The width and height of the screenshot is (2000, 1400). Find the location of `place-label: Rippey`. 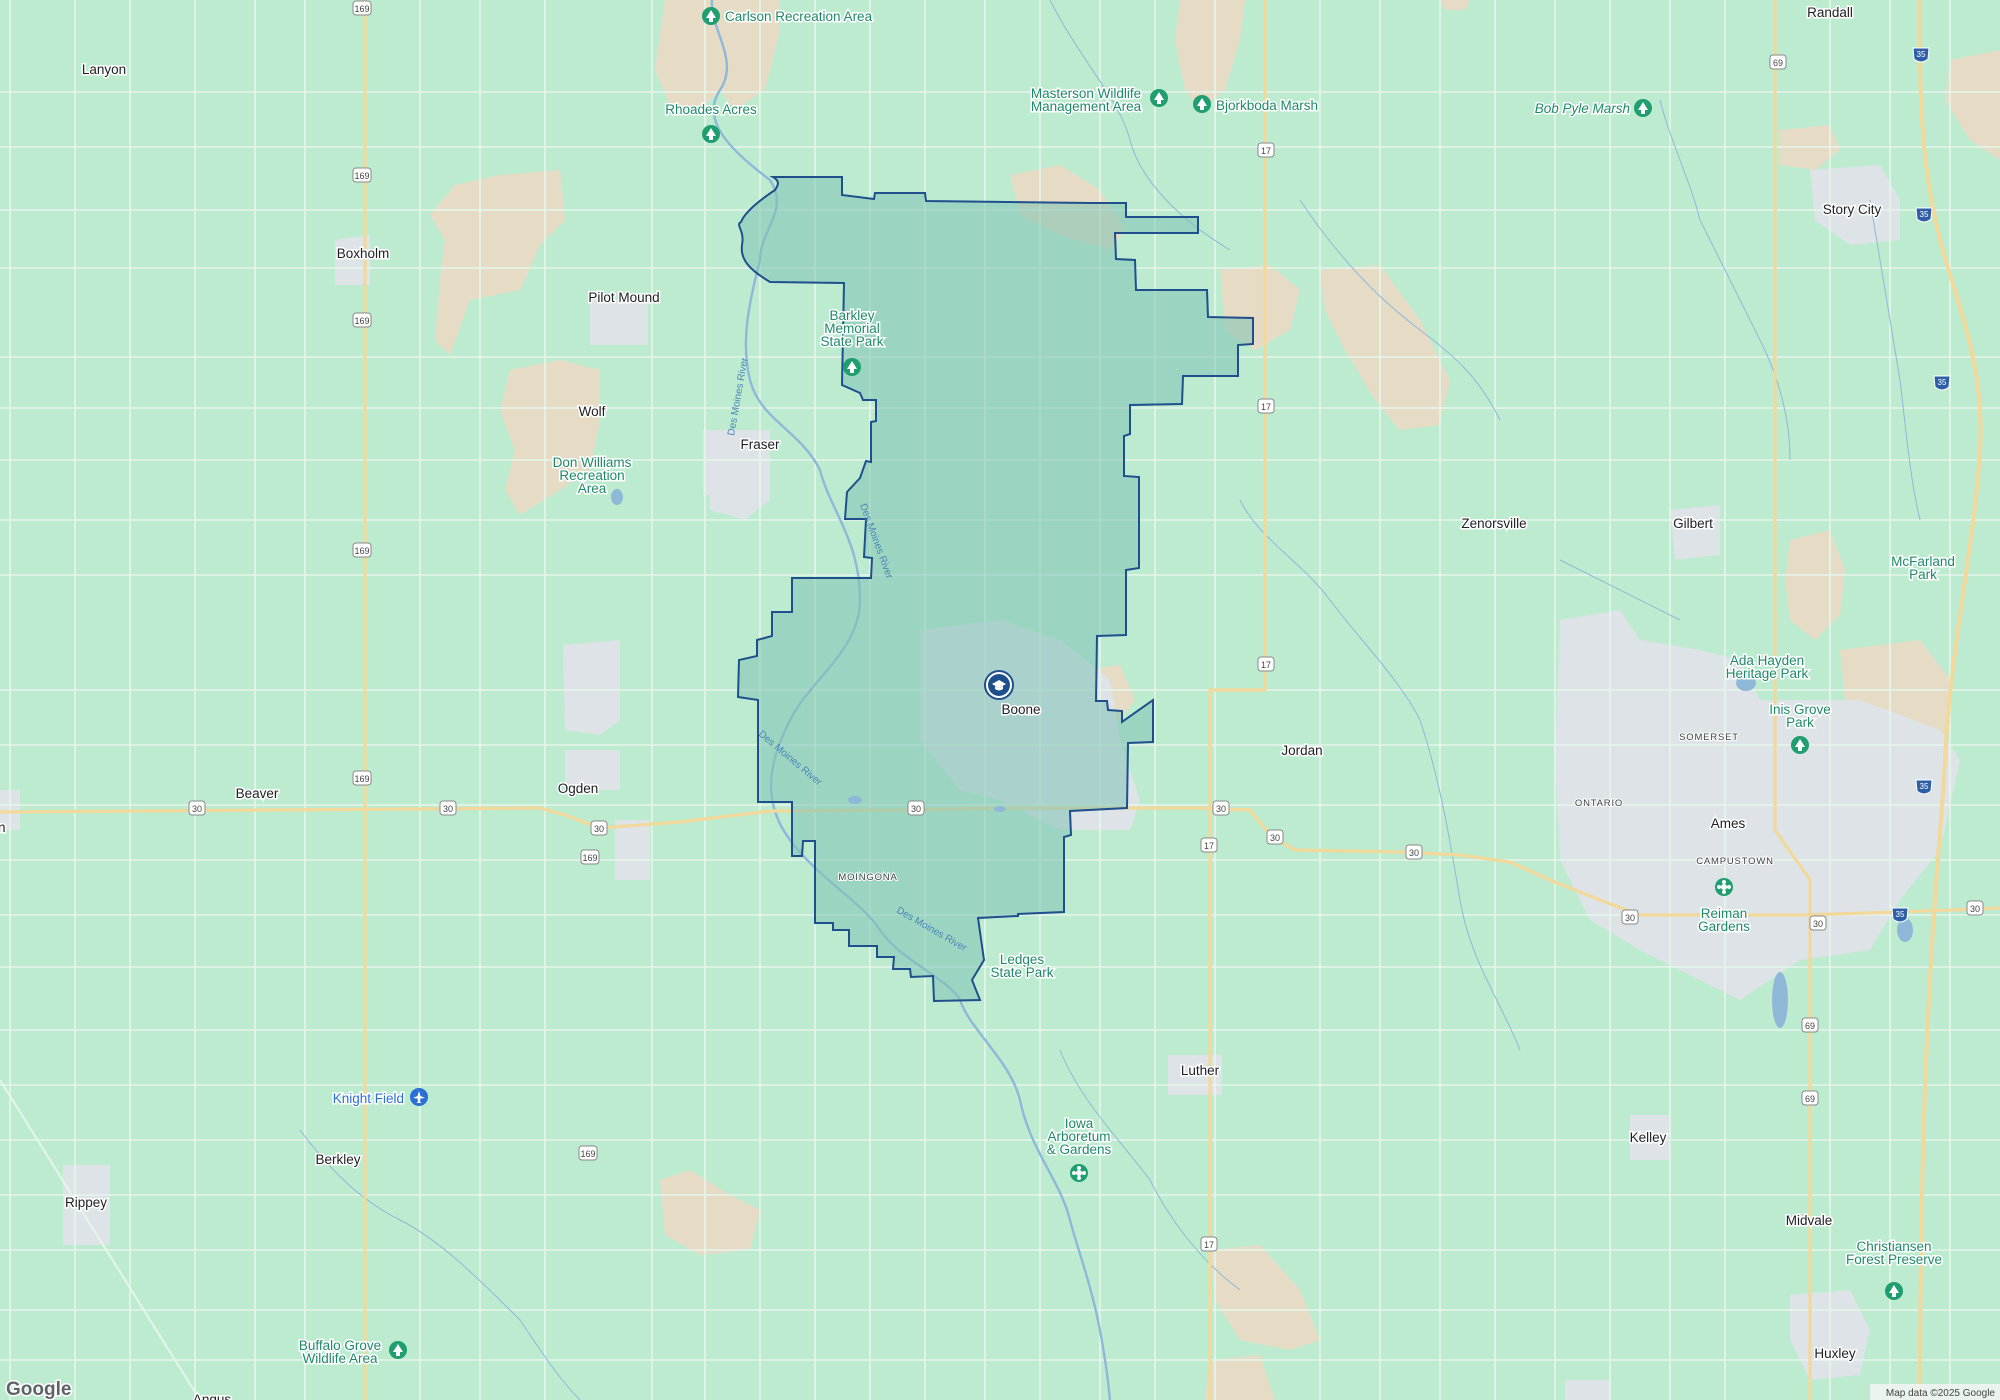

place-label: Rippey is located at coordinates (85, 1203).